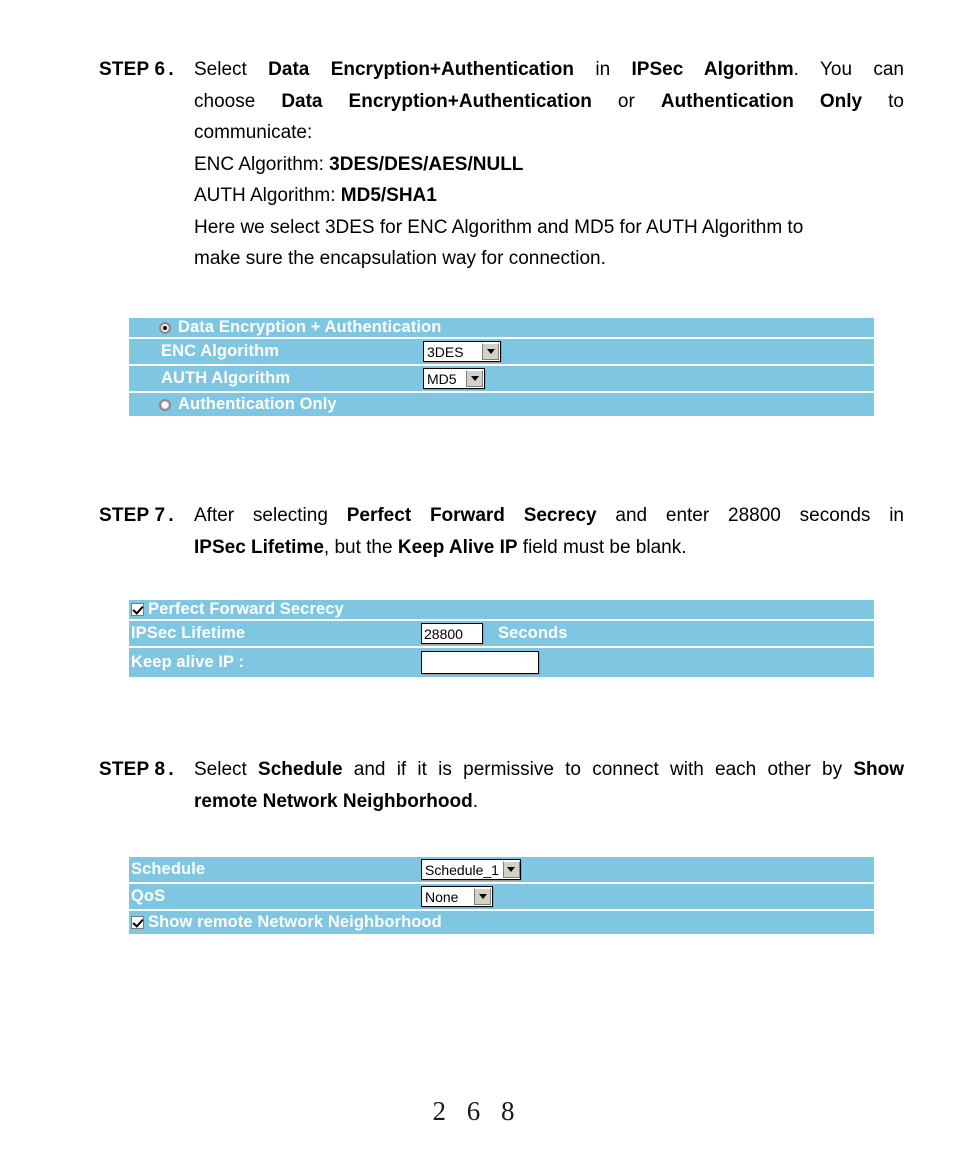 The width and height of the screenshot is (954, 1155). Describe the element at coordinates (295, 922) in the screenshot. I see `show-remote-network-neighborhood-label: Show remote Network Neighborhood` at that location.